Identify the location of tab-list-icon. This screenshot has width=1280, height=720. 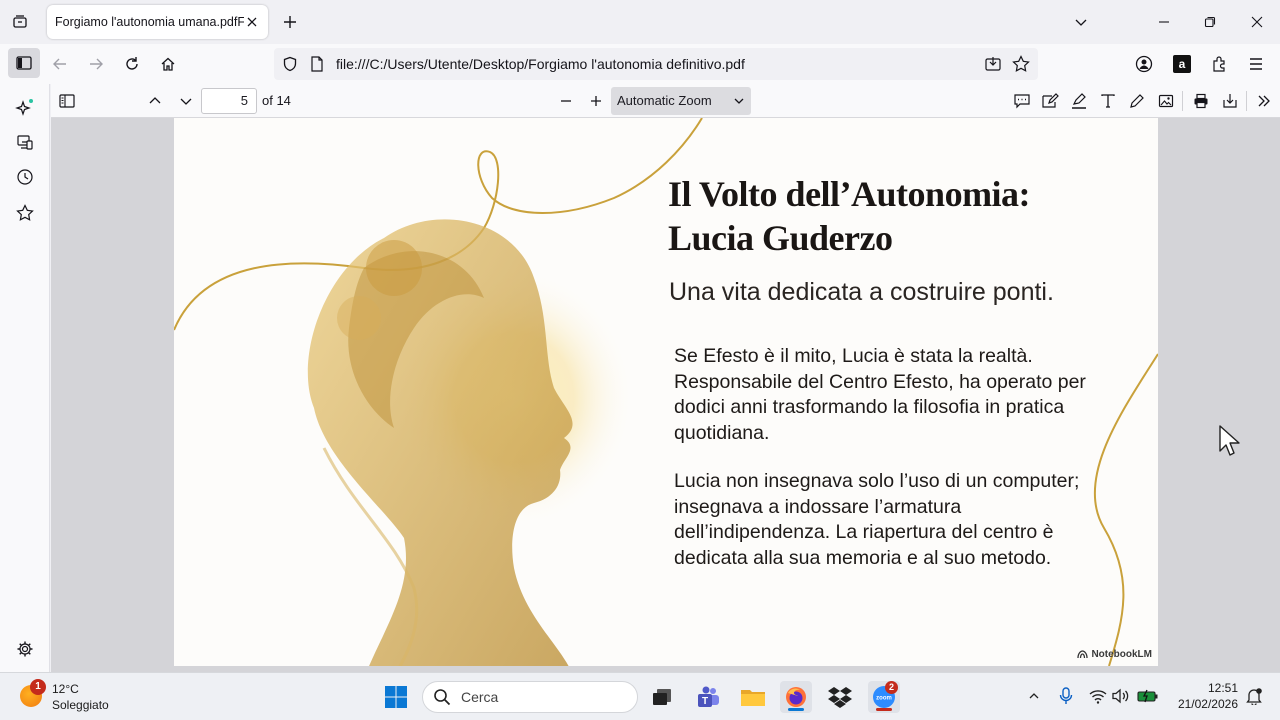
(20, 22).